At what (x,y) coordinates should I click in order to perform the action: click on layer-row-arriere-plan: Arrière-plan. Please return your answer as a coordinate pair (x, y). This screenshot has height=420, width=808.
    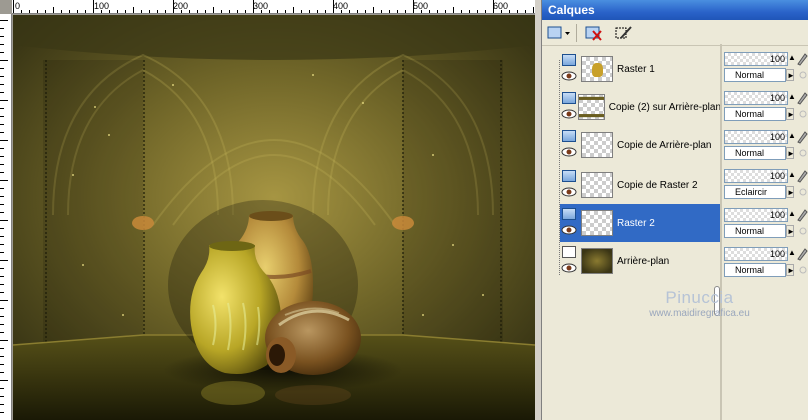
    Looking at the image, I should click on (640, 261).